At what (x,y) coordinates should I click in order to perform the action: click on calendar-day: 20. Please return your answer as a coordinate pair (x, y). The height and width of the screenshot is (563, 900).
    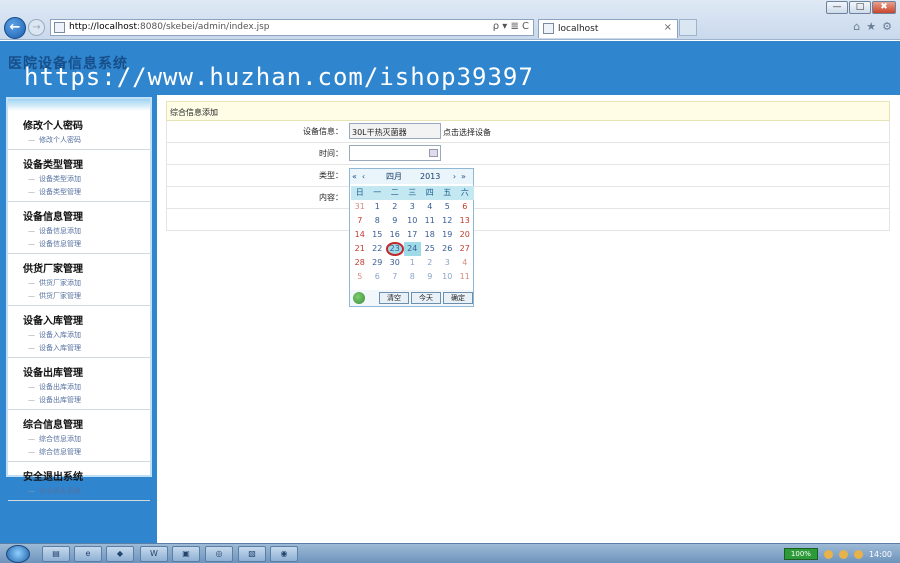
    Looking at the image, I should click on (465, 235).